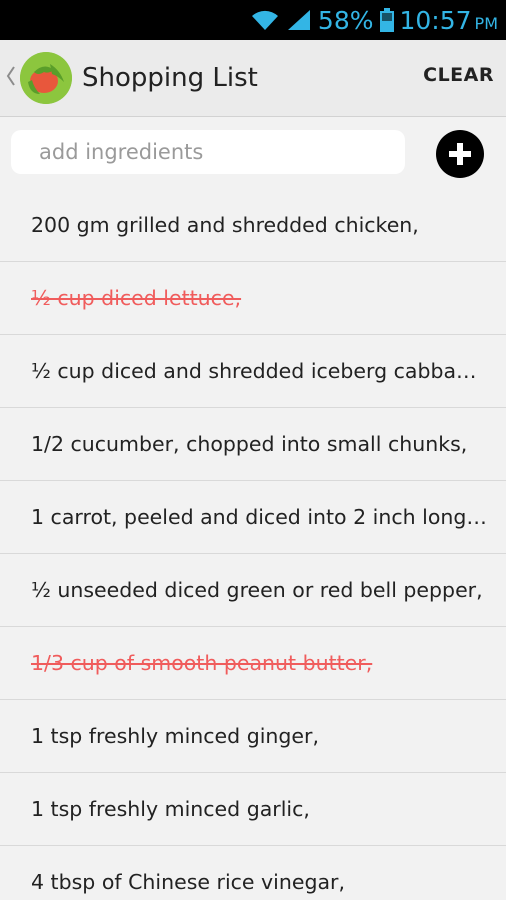 This screenshot has height=900, width=506. What do you see at coordinates (249, 444) in the screenshot?
I see `list-item-label: 1/2 cucumber, chopped into small chunks,` at bounding box center [249, 444].